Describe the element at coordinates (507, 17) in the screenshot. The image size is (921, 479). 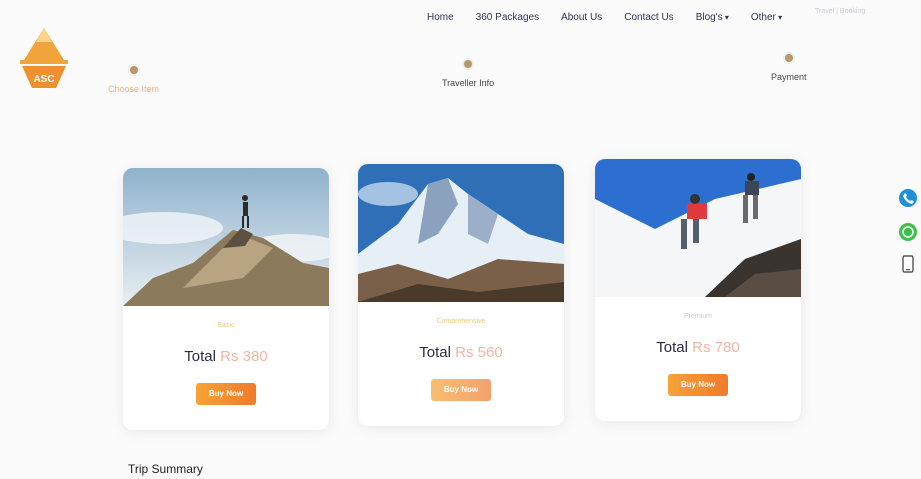
I see `nav-360-packages: 360 Packages` at that location.